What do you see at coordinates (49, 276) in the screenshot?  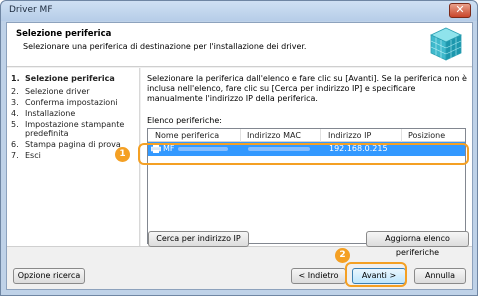 I see `search-option-button: Opzione ricerca` at bounding box center [49, 276].